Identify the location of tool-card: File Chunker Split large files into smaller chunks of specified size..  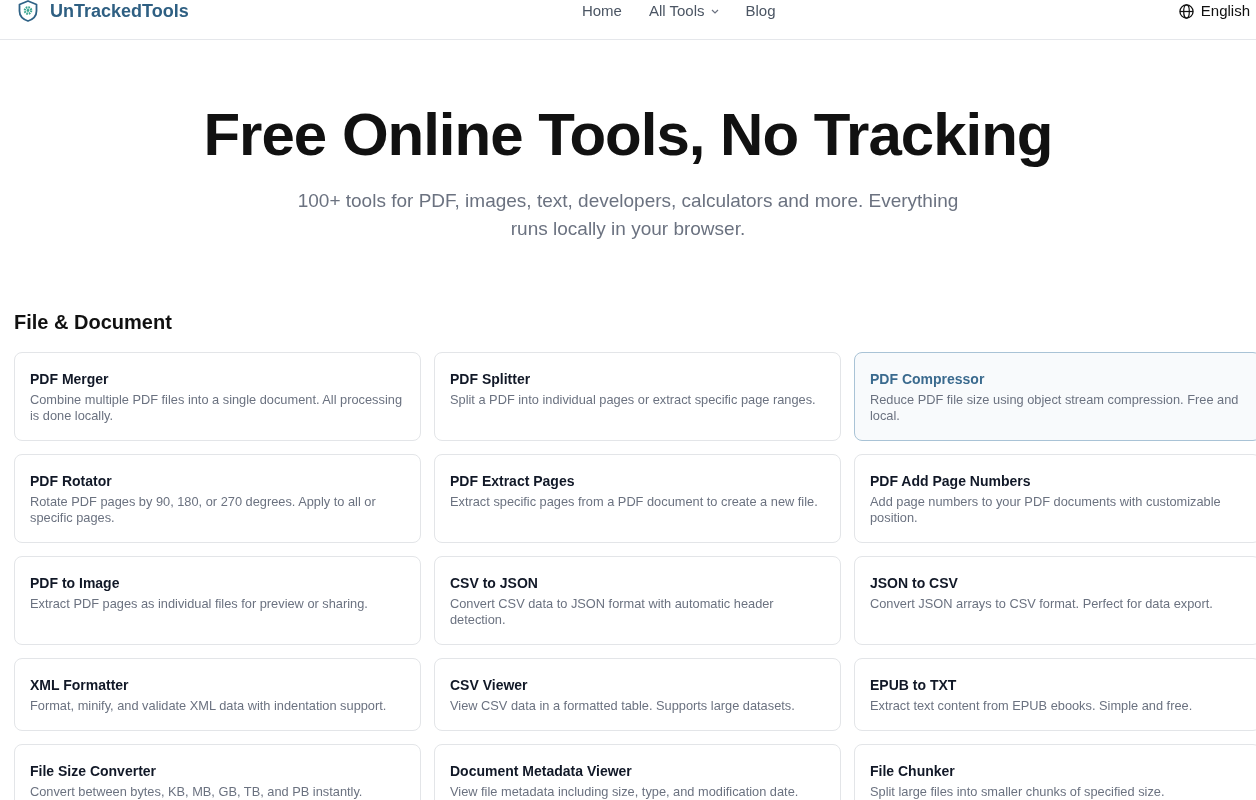
(1055, 772).